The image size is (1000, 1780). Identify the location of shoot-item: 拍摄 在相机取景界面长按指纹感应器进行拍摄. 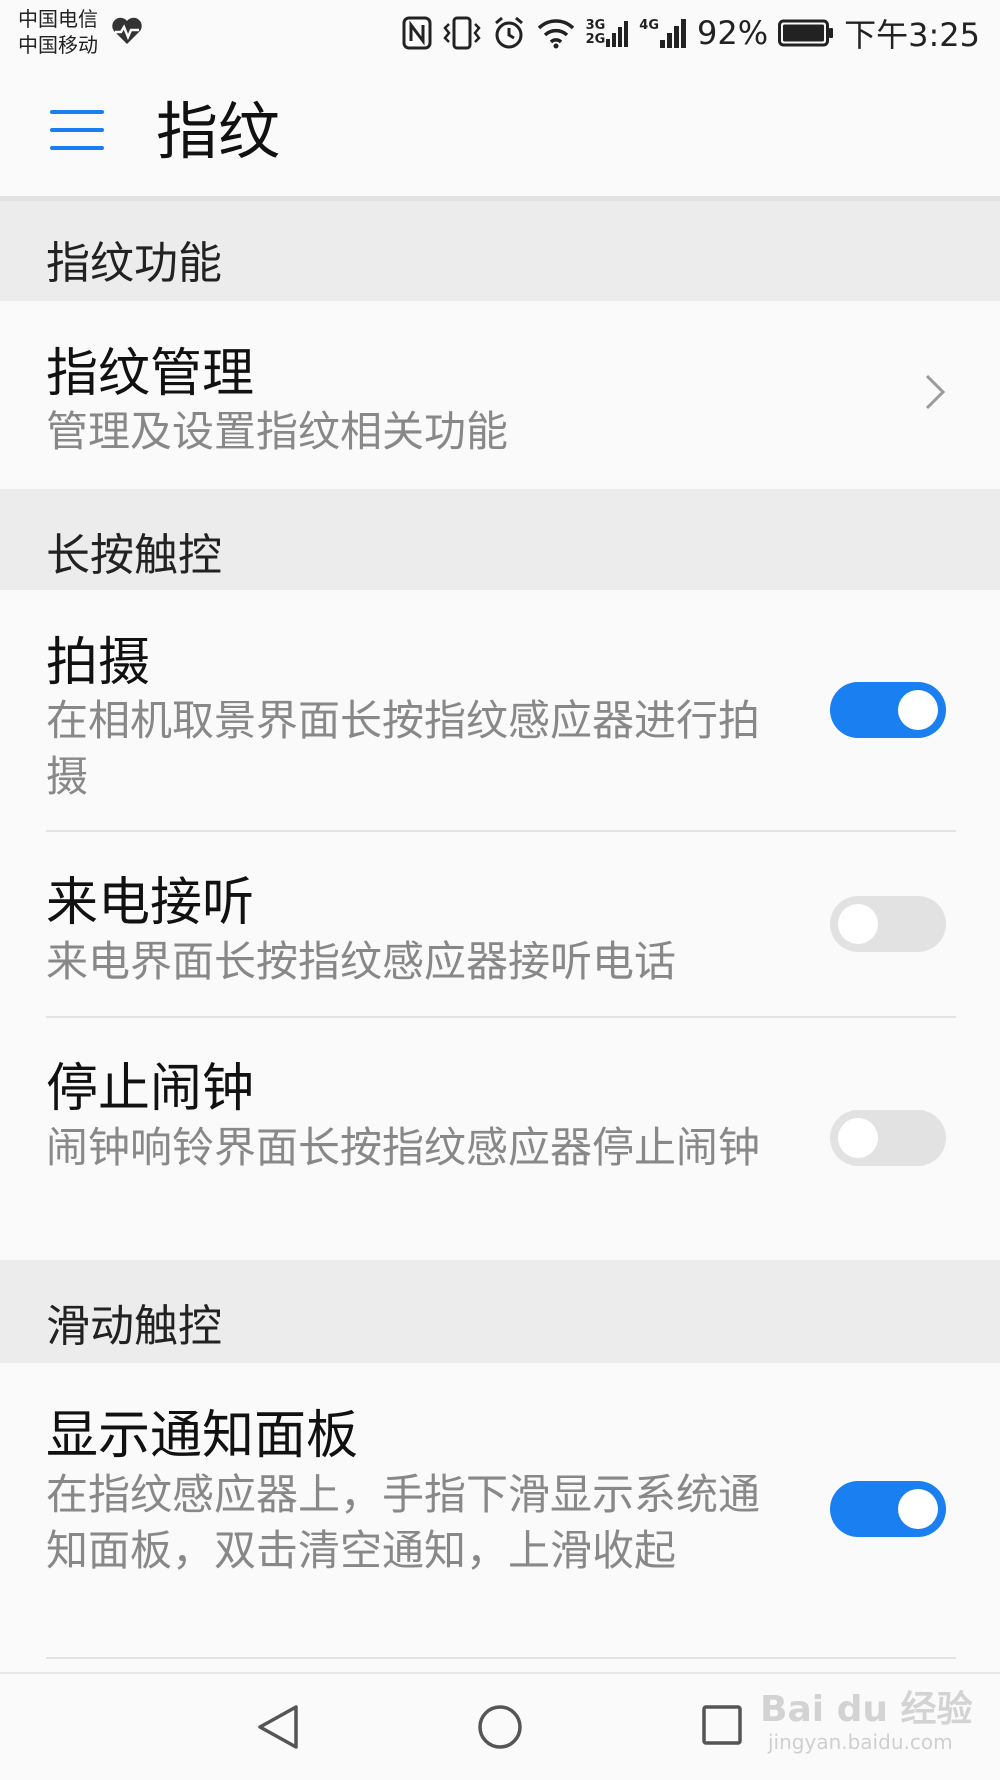
(500, 711).